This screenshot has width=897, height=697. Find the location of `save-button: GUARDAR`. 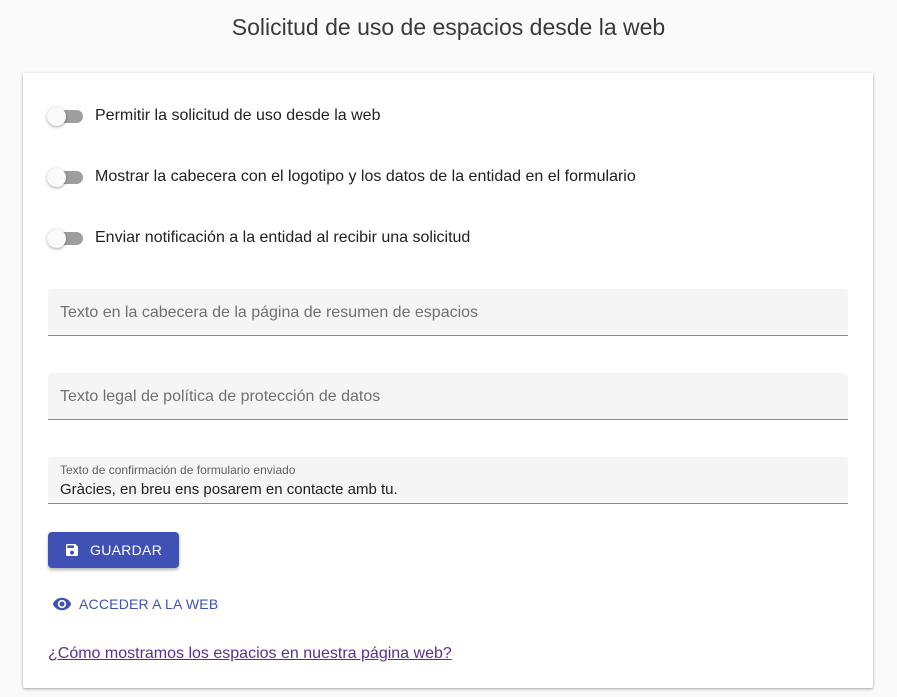

save-button: GUARDAR is located at coordinates (113, 550).